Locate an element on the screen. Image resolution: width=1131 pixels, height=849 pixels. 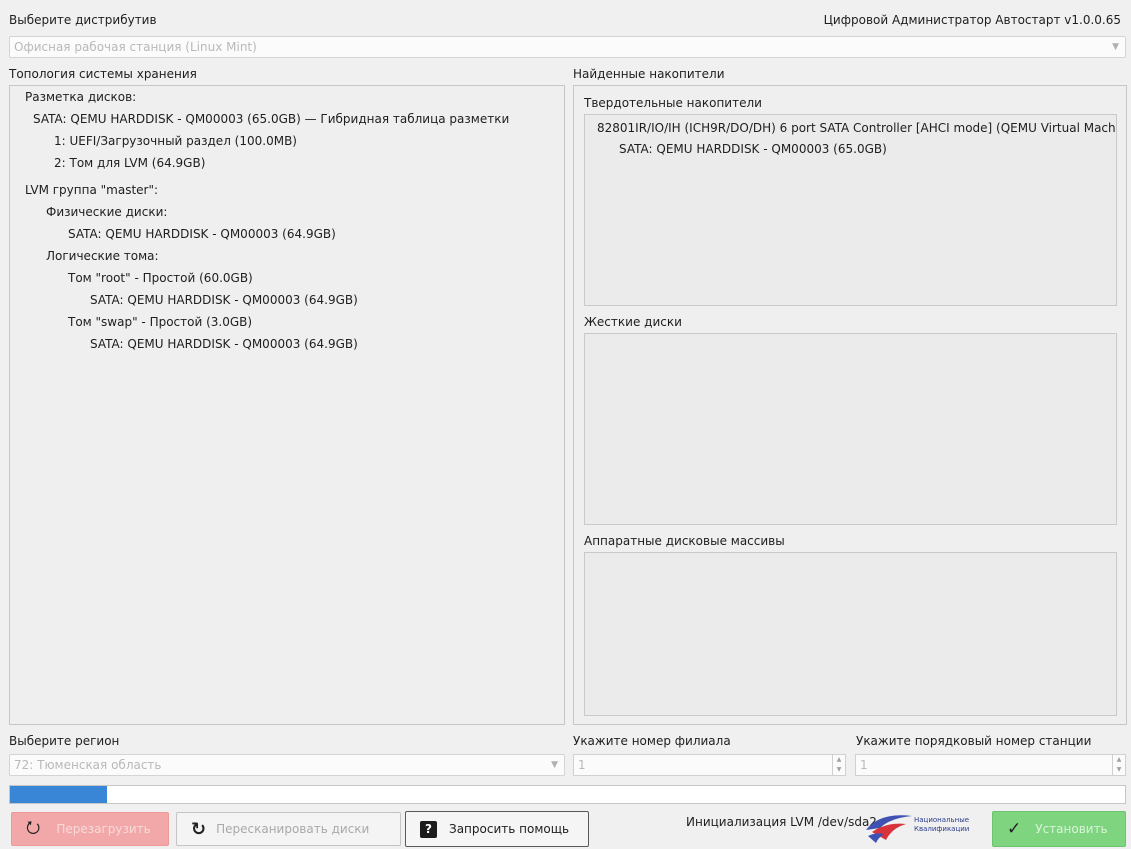
raid-title: Аппаратные дисковые массивы is located at coordinates (684, 541).